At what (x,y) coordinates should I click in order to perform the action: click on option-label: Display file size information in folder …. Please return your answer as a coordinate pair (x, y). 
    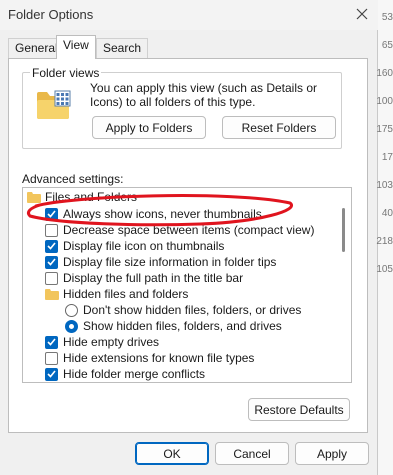
    Looking at the image, I should click on (170, 262).